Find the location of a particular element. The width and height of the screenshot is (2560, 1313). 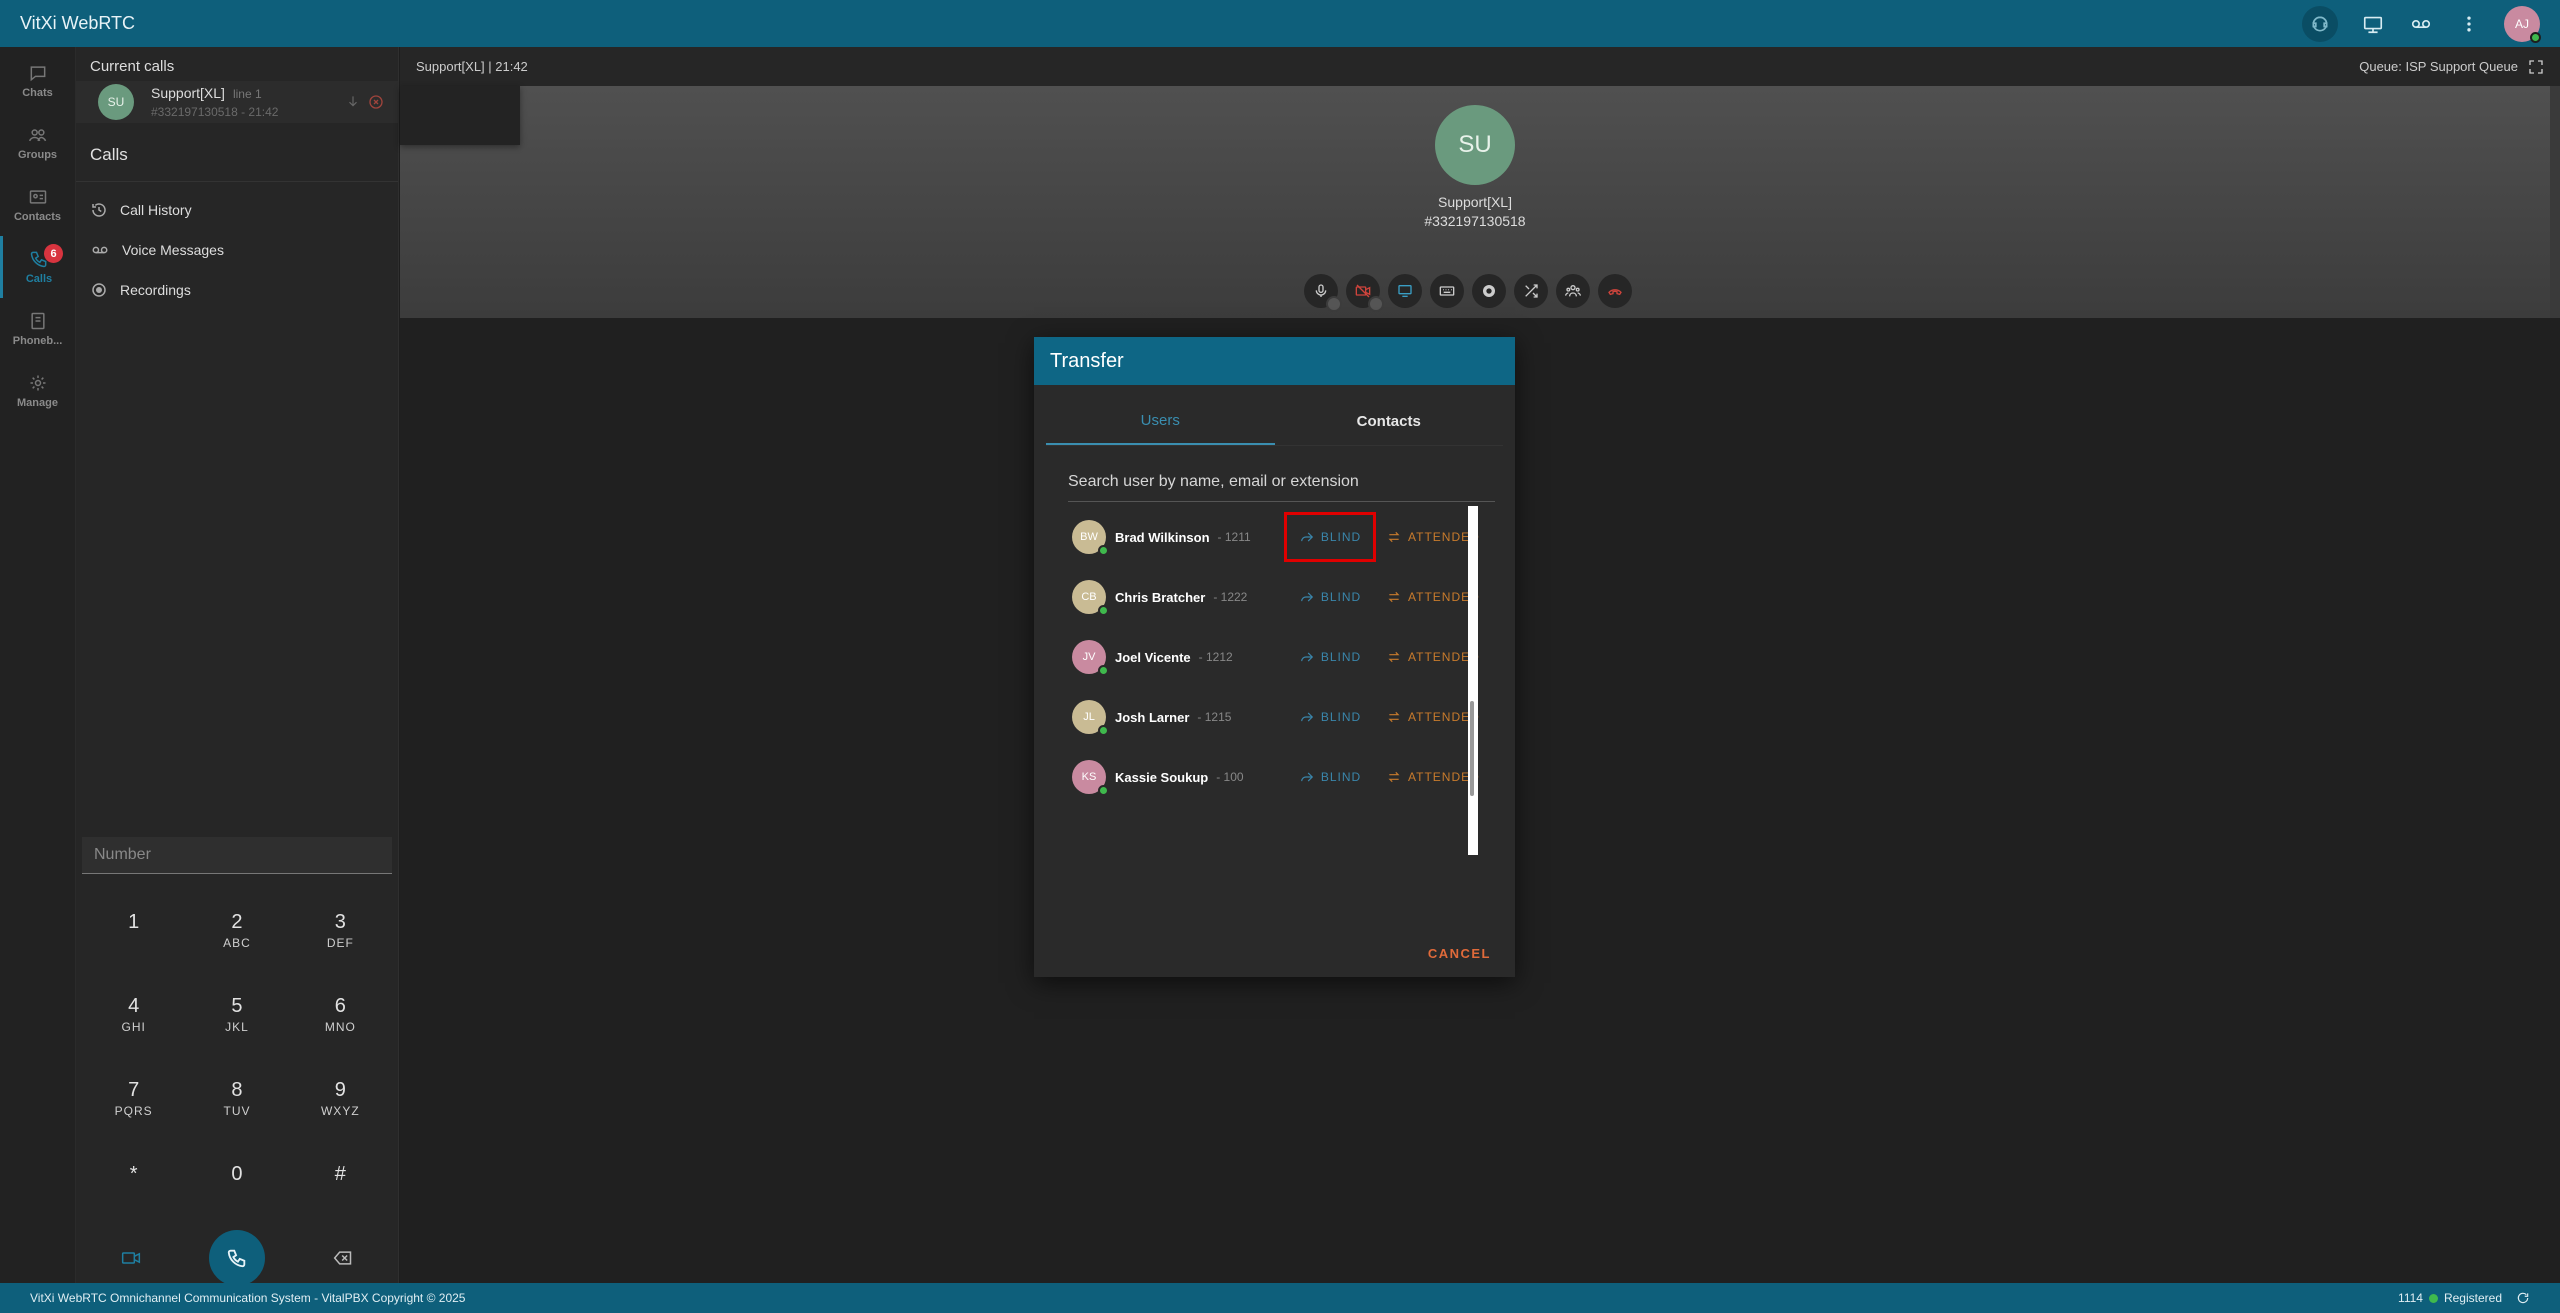

active-call-panel: SU Support[XL] #332197130518 is located at coordinates (1475, 202).